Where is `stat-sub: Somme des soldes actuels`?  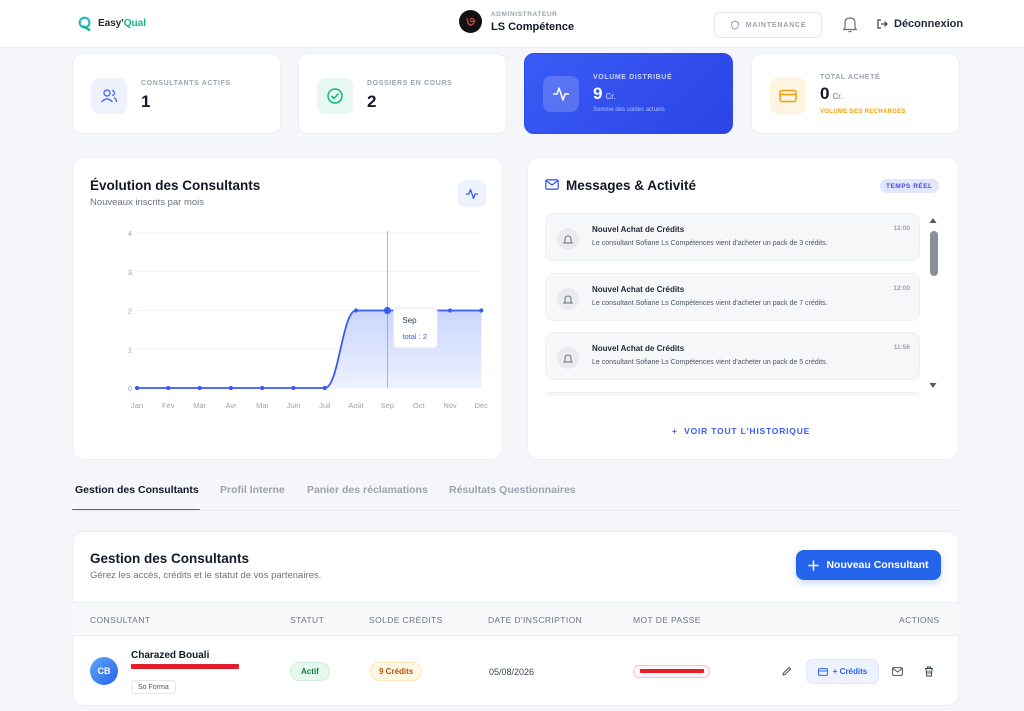
stat-sub: Somme des soldes actuels is located at coordinates (629, 110).